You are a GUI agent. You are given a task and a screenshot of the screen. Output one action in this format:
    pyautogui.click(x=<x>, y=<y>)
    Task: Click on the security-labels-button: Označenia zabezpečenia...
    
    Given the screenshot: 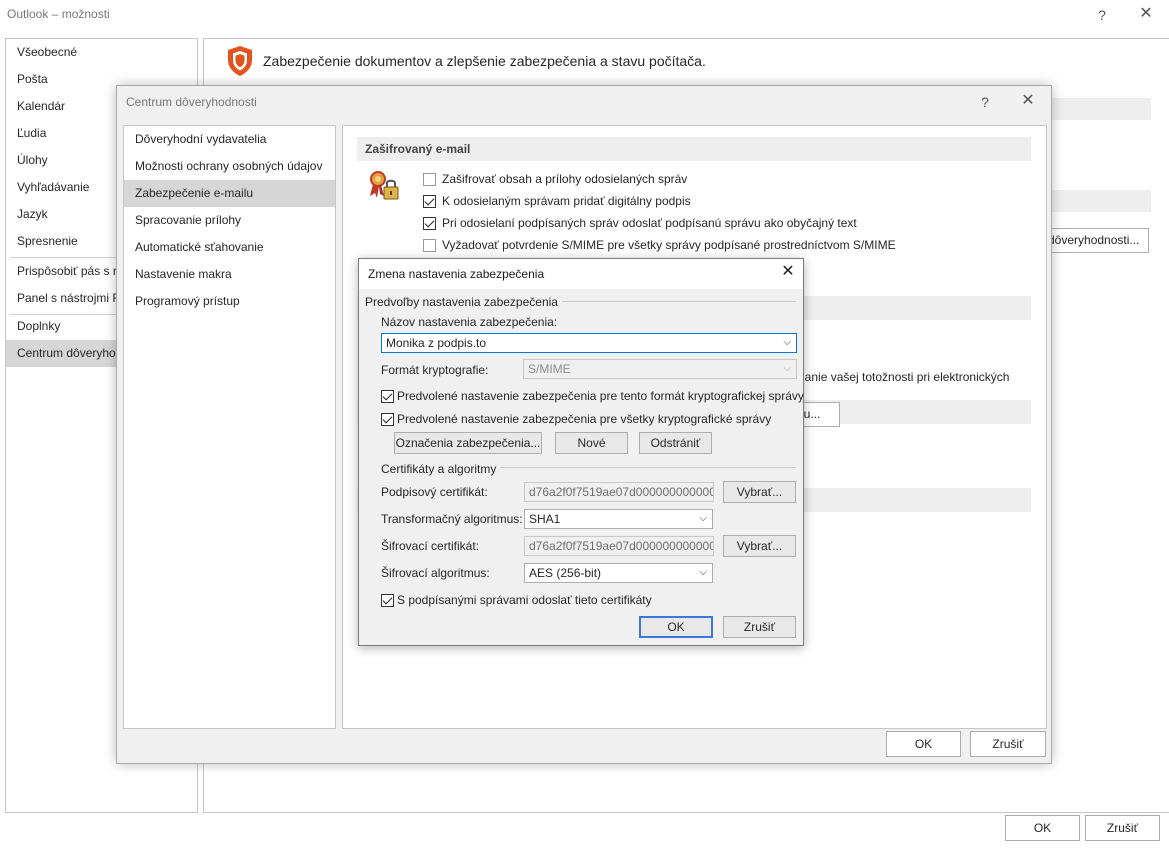 What is the action you would take?
    pyautogui.click(x=468, y=443)
    